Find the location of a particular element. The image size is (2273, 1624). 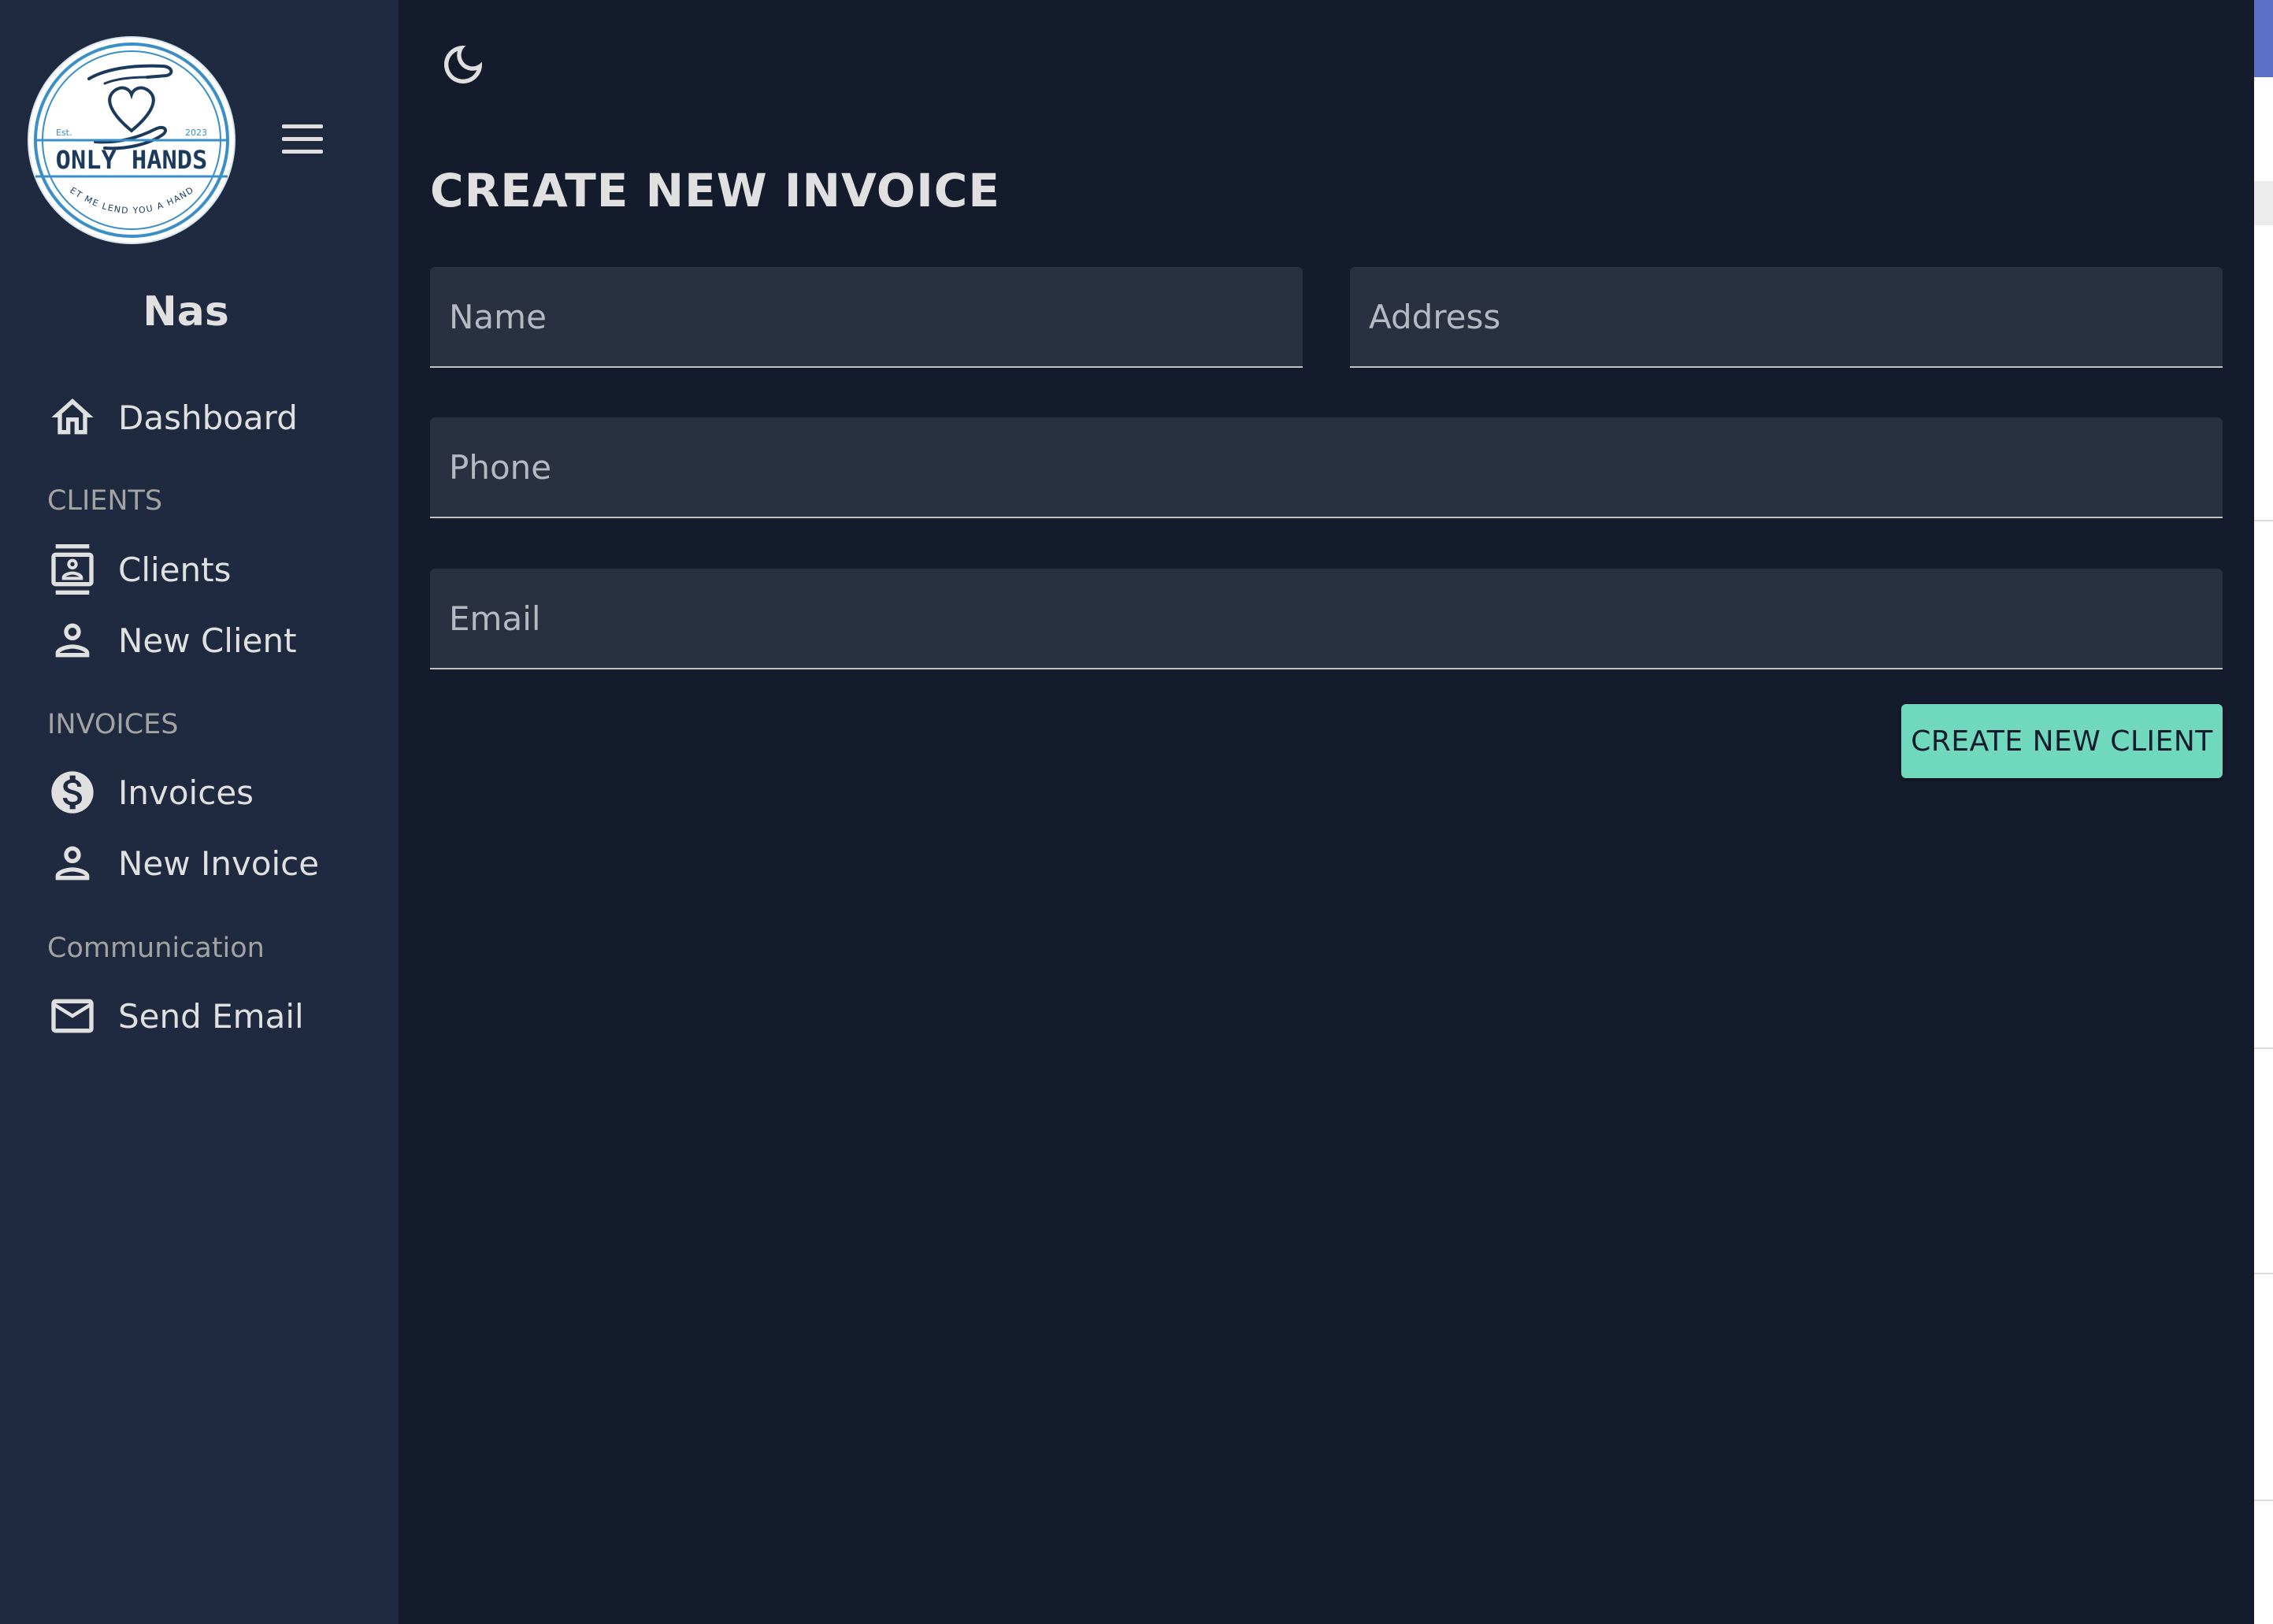

email-field is located at coordinates (1326, 619).